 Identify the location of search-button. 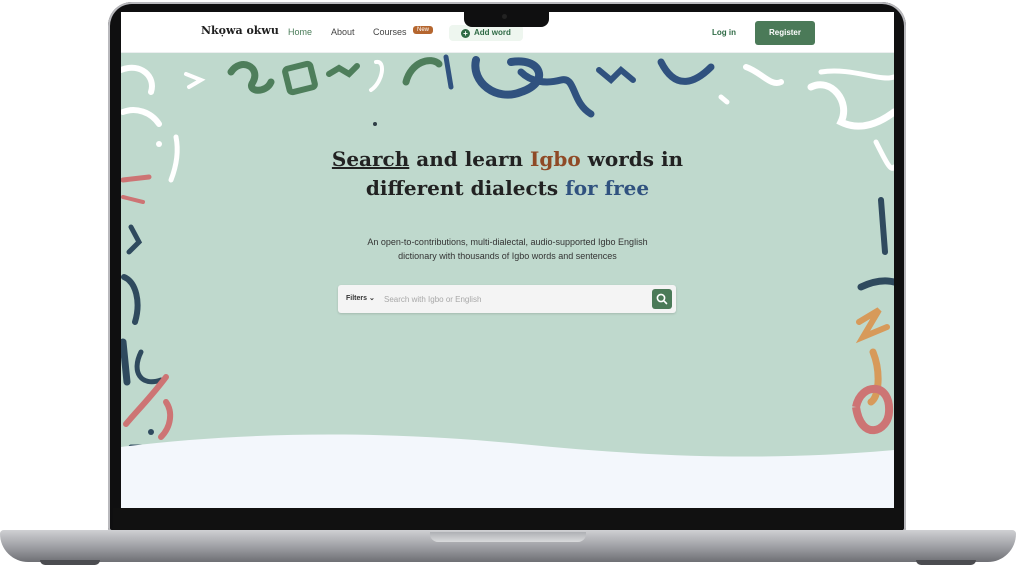
(662, 299).